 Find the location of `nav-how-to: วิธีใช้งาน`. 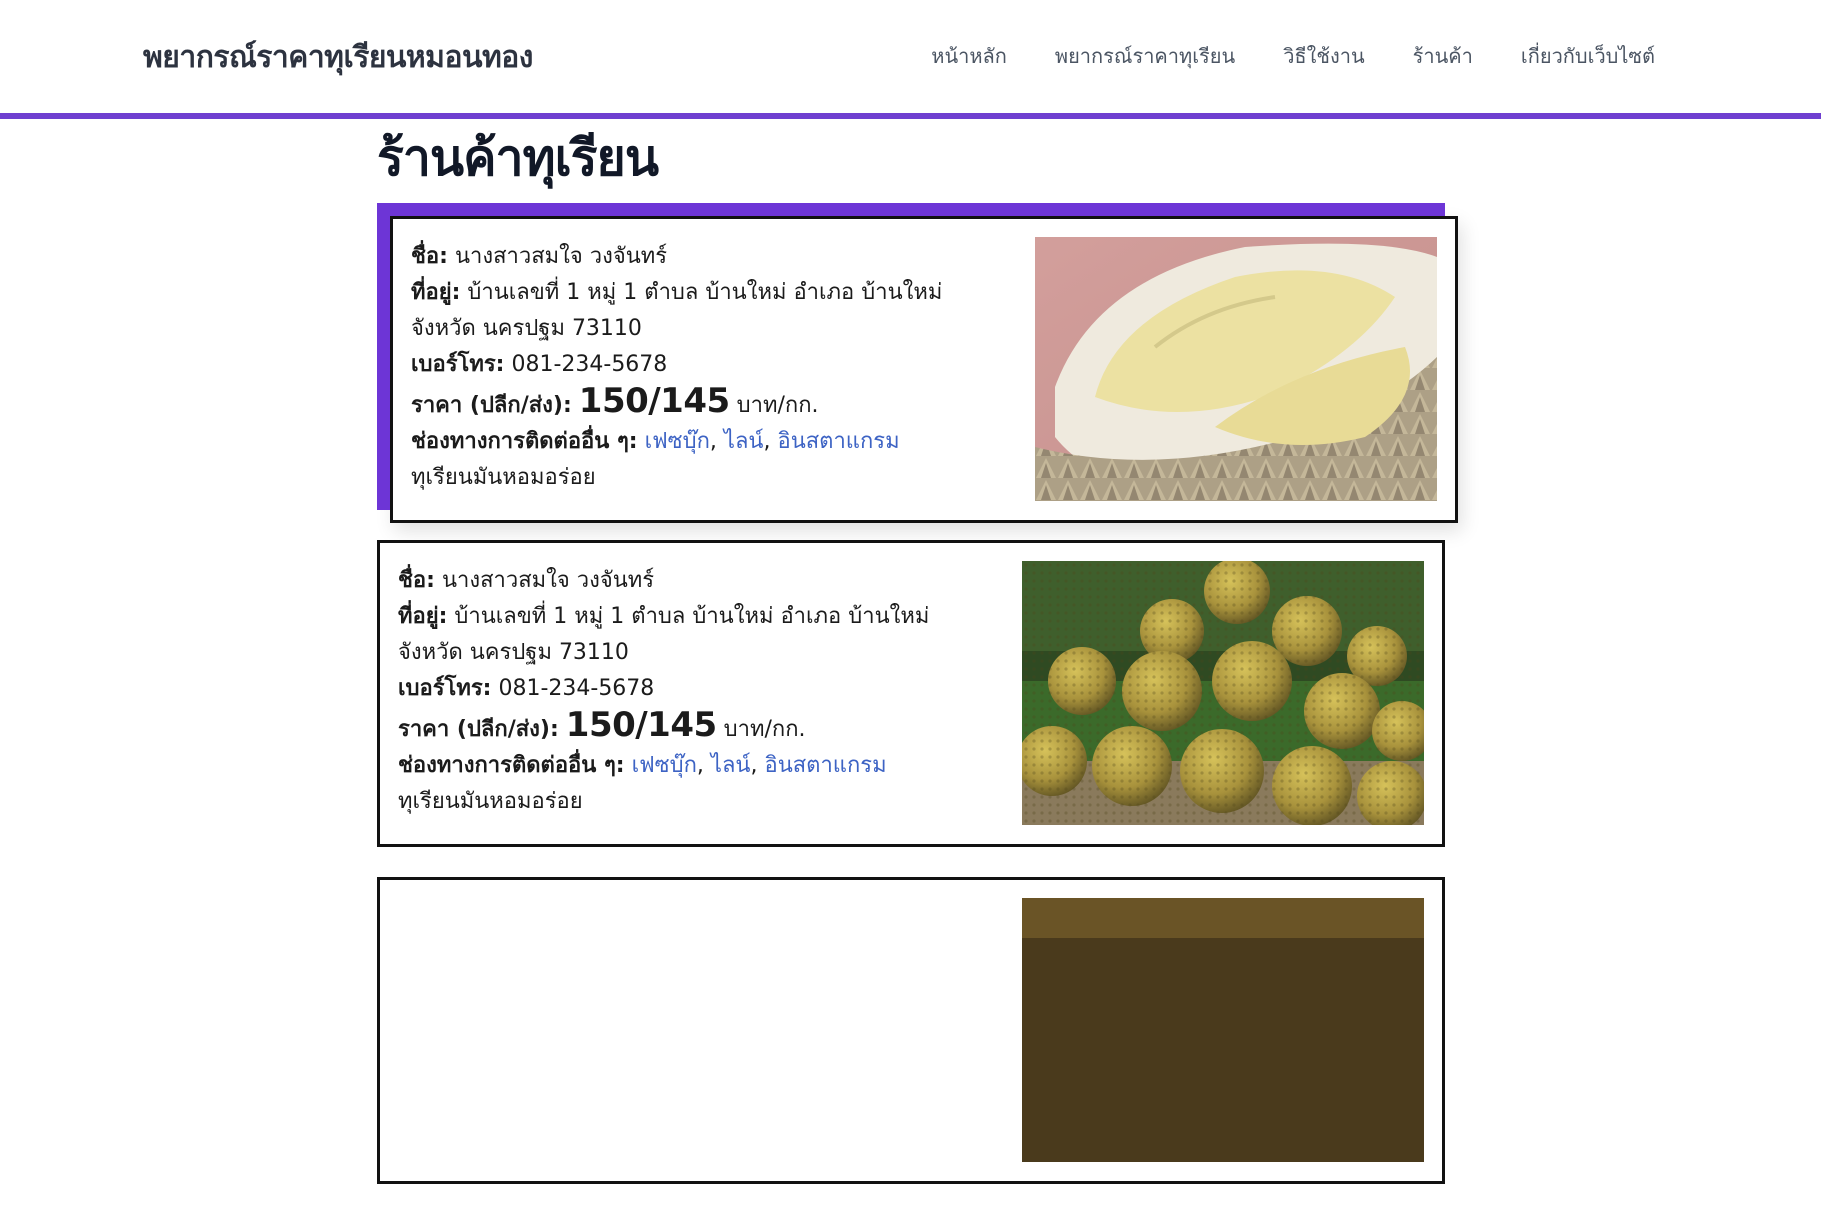

nav-how-to: วิธีใช้งาน is located at coordinates (1323, 56).